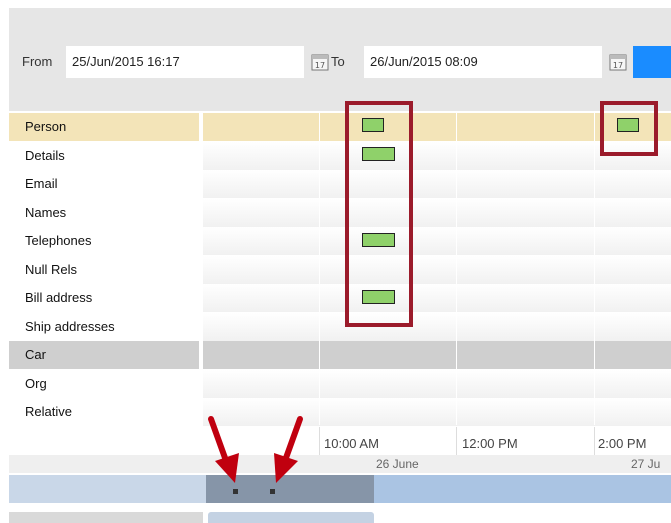 The width and height of the screenshot is (671, 523). What do you see at coordinates (104, 384) in the screenshot?
I see `row-label: Org` at bounding box center [104, 384].